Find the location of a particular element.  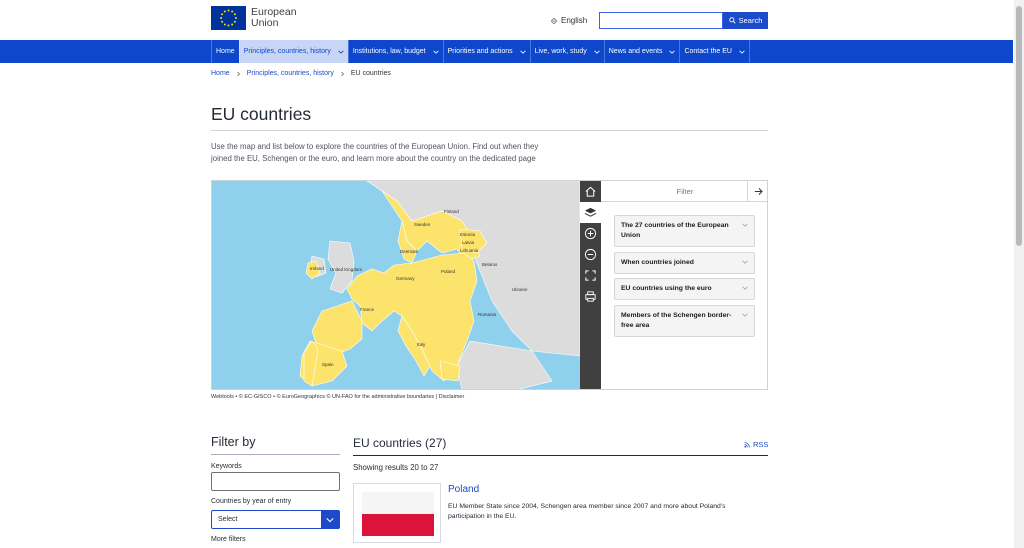

keywords-label: Keywords is located at coordinates (226, 466).